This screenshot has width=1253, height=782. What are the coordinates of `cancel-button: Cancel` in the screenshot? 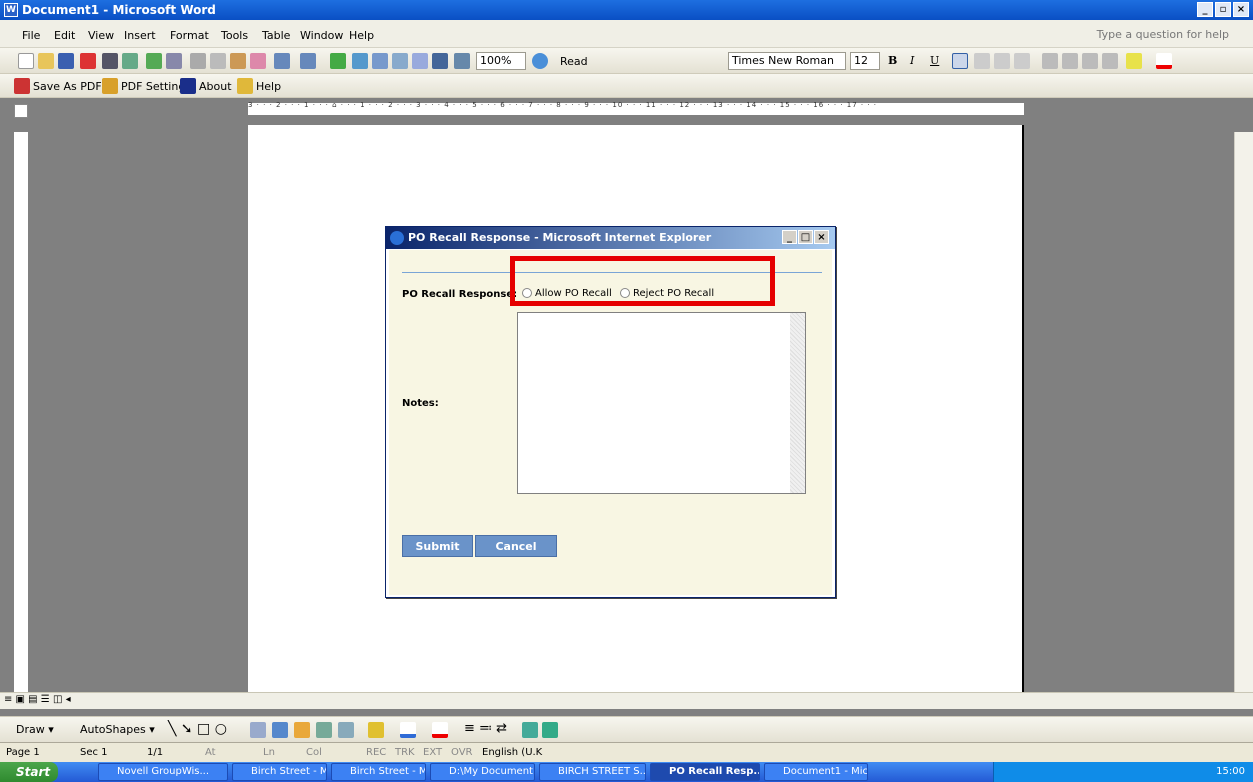 It's located at (516, 546).